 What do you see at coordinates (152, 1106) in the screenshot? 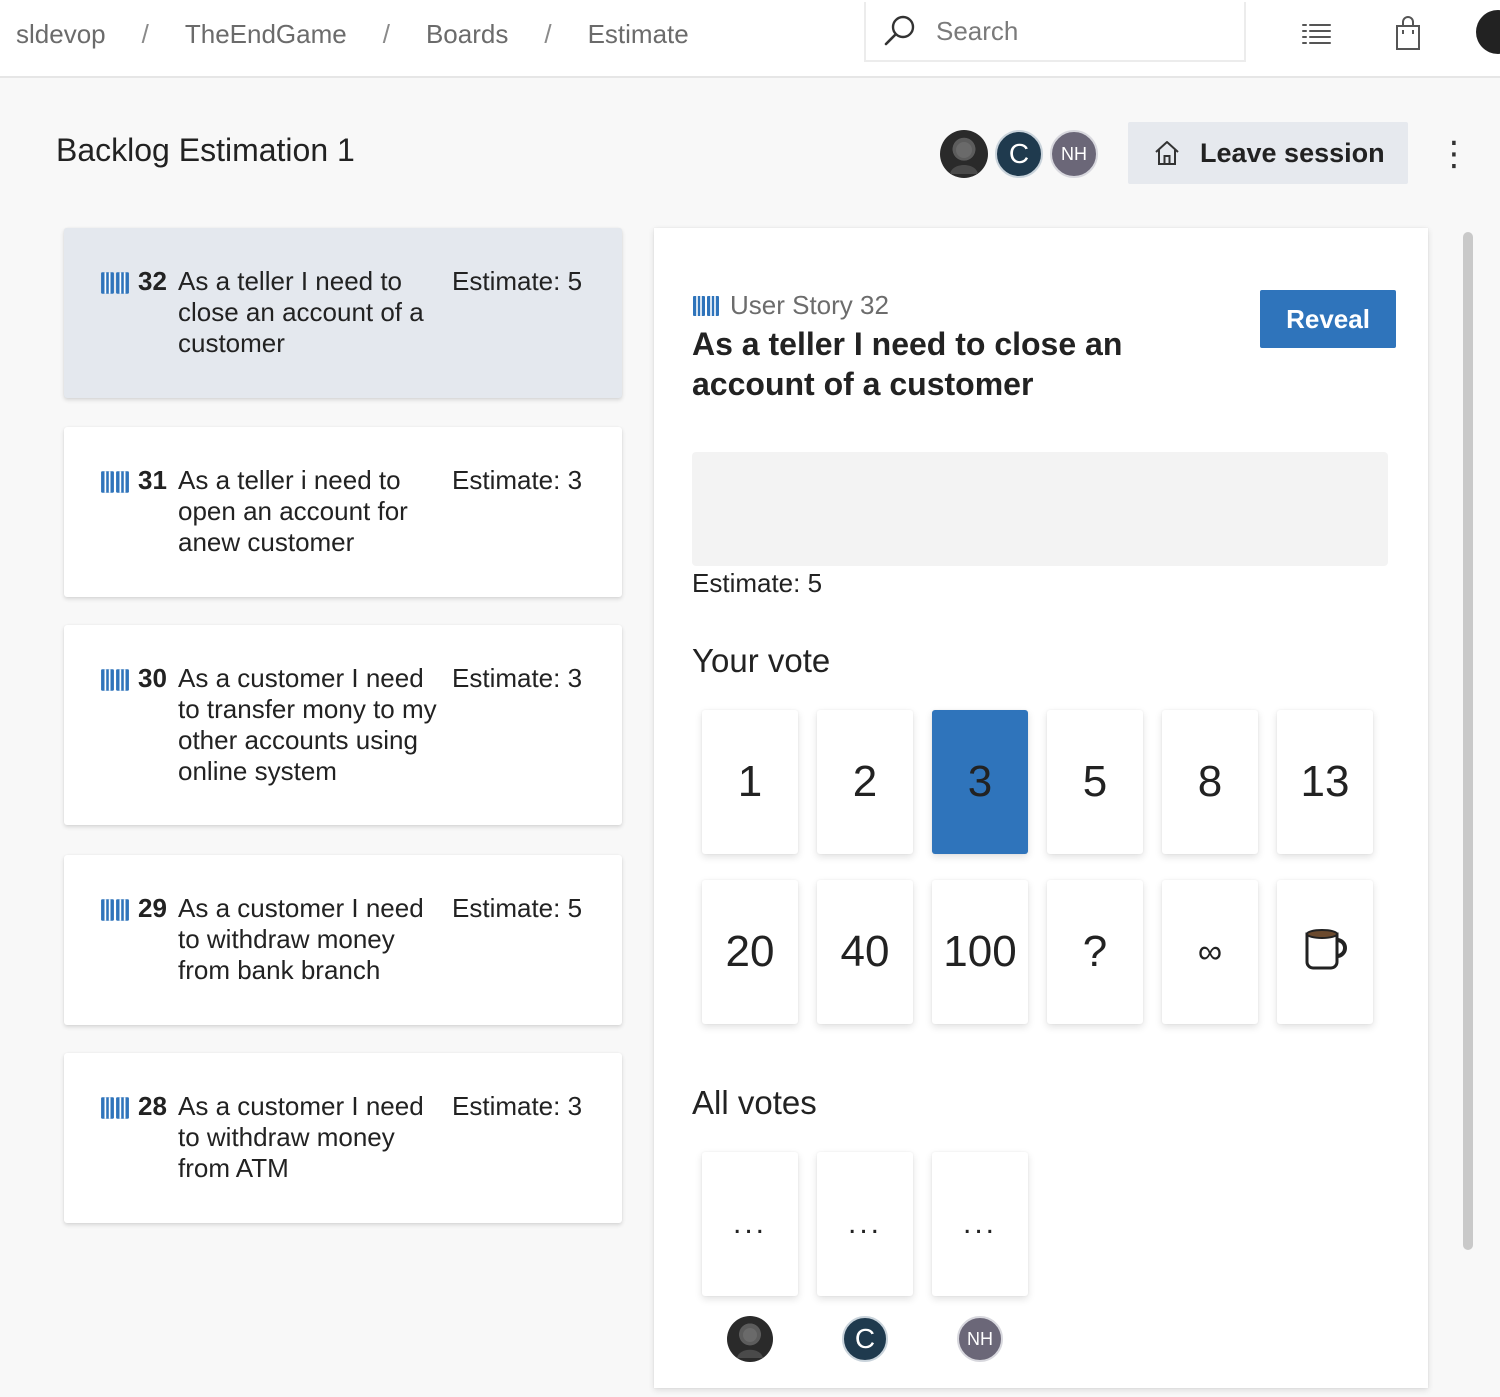
I see `backlog-item-id: 28` at bounding box center [152, 1106].